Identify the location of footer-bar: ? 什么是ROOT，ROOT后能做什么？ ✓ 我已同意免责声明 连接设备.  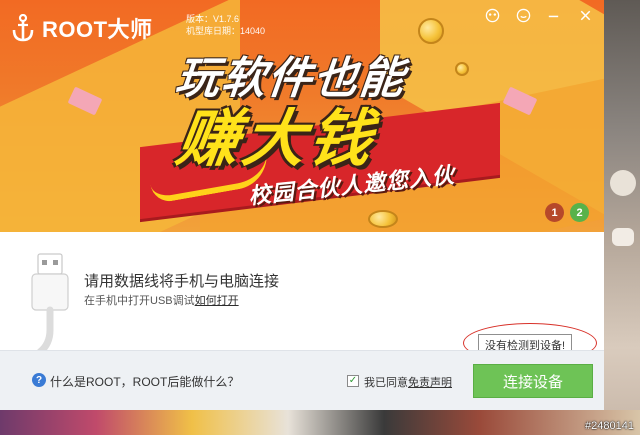
(302, 380).